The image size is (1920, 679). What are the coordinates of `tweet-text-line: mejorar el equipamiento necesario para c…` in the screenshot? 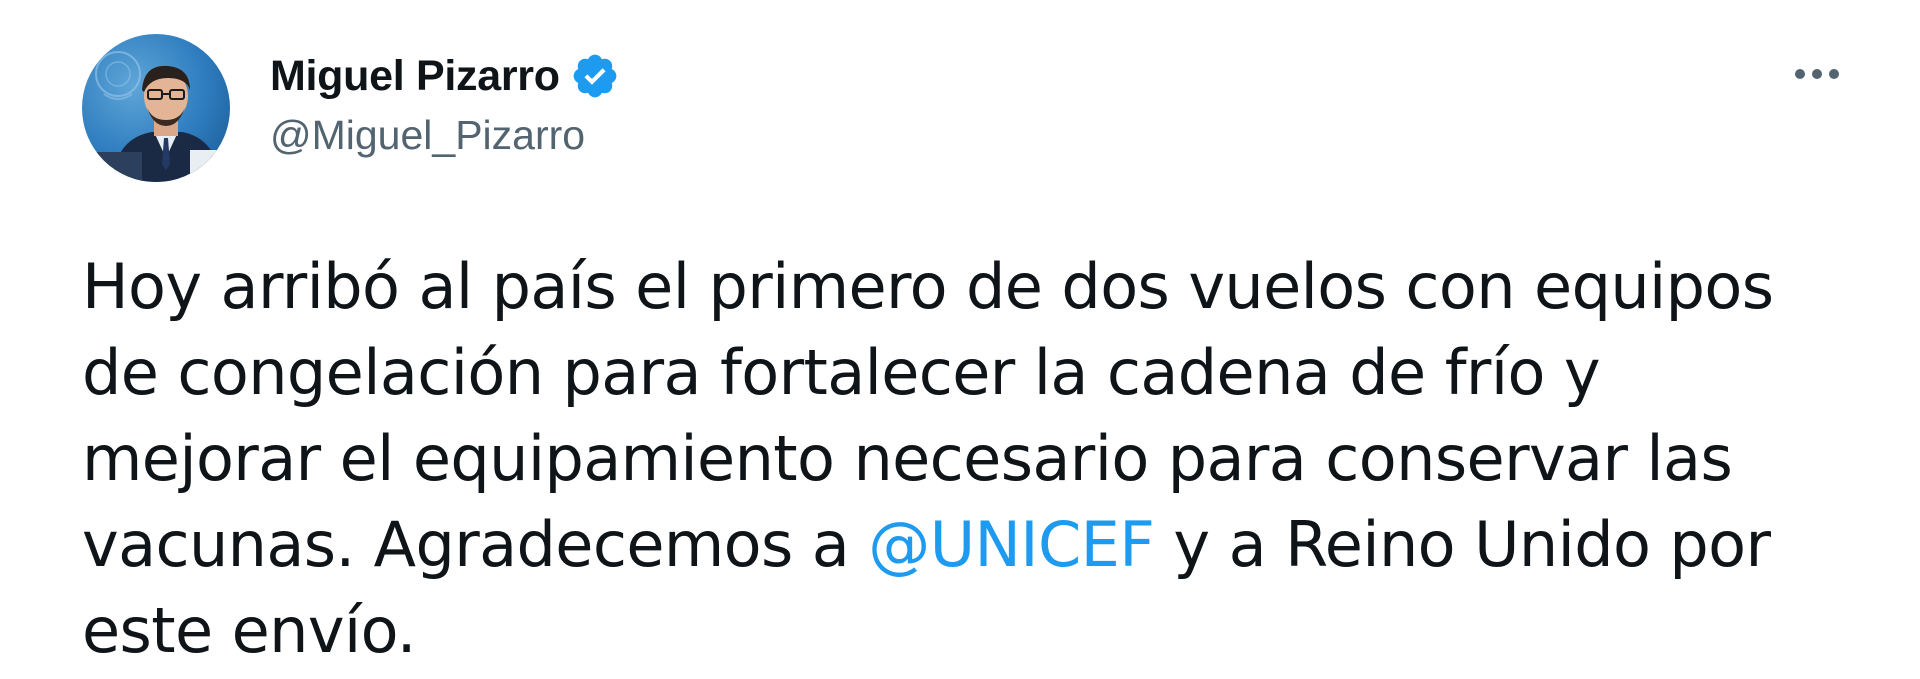 It's located at (907, 458).